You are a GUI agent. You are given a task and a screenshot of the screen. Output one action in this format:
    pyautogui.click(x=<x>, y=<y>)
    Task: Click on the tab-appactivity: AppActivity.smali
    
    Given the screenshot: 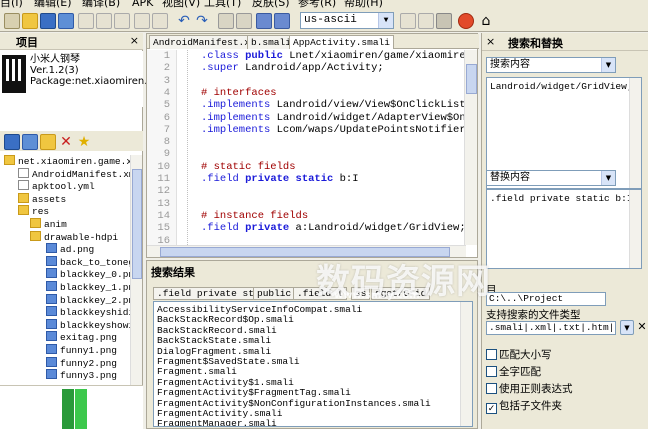 What is the action you would take?
    pyautogui.click(x=341, y=42)
    